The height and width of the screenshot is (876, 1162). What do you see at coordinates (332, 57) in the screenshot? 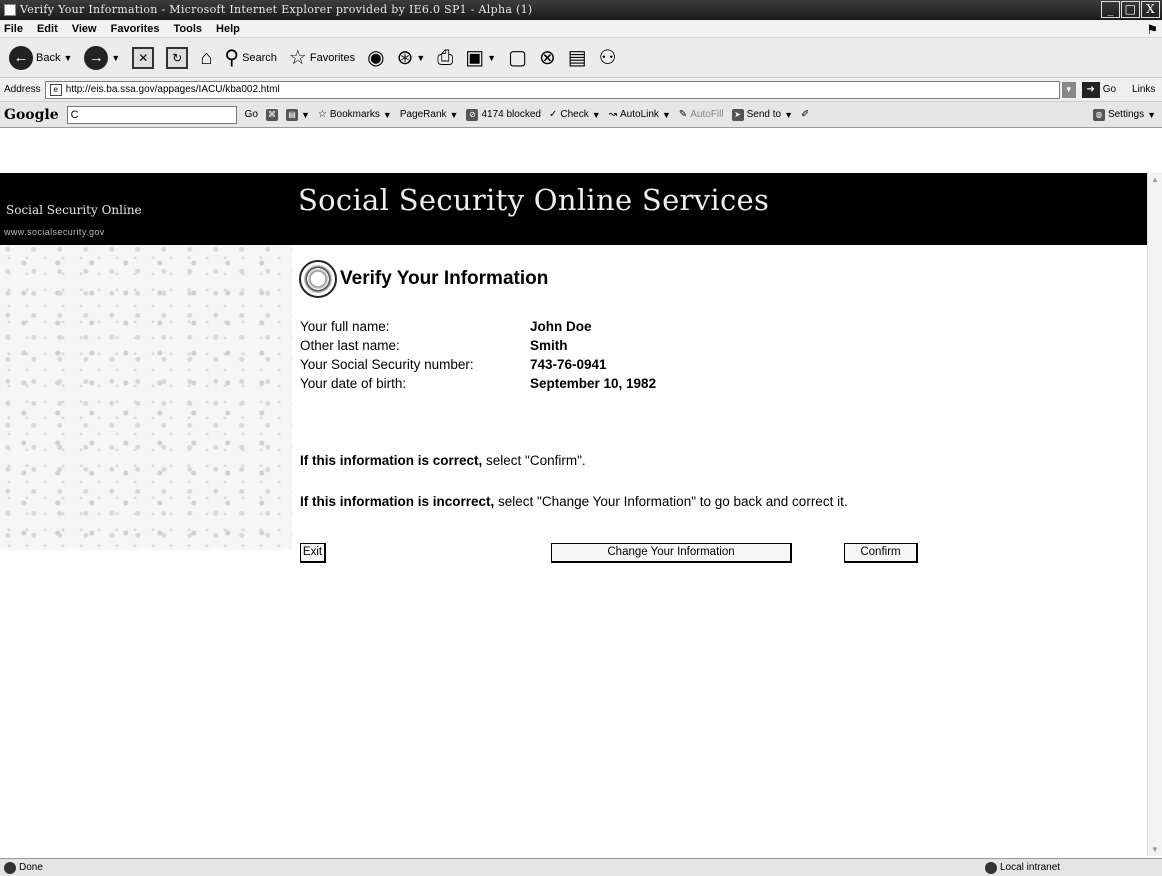
I see `favorites-label: Favorites` at bounding box center [332, 57].